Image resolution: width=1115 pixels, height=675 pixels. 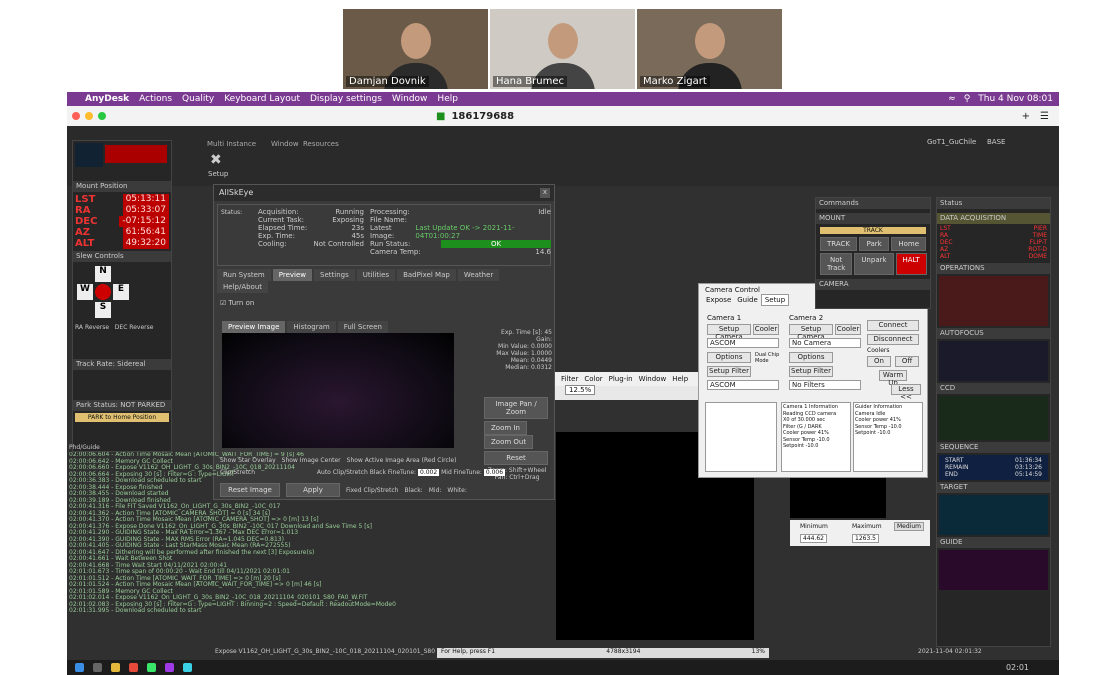 I want to click on participant-tile: Damjan Dovnik, so click(x=415, y=49).